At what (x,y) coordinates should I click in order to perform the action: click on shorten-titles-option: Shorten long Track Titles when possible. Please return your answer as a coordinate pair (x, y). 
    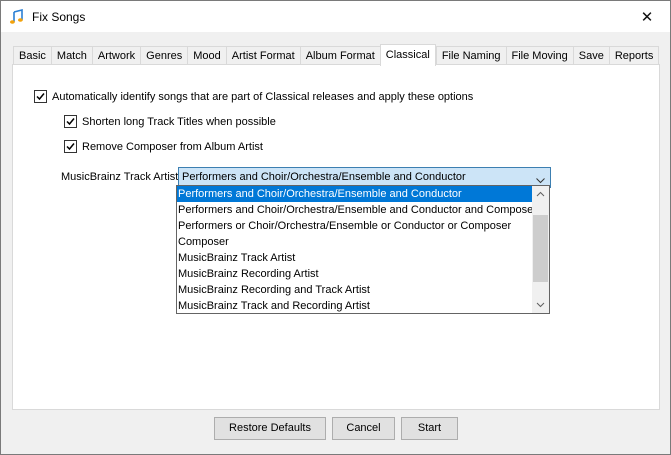
    Looking at the image, I should click on (170, 121).